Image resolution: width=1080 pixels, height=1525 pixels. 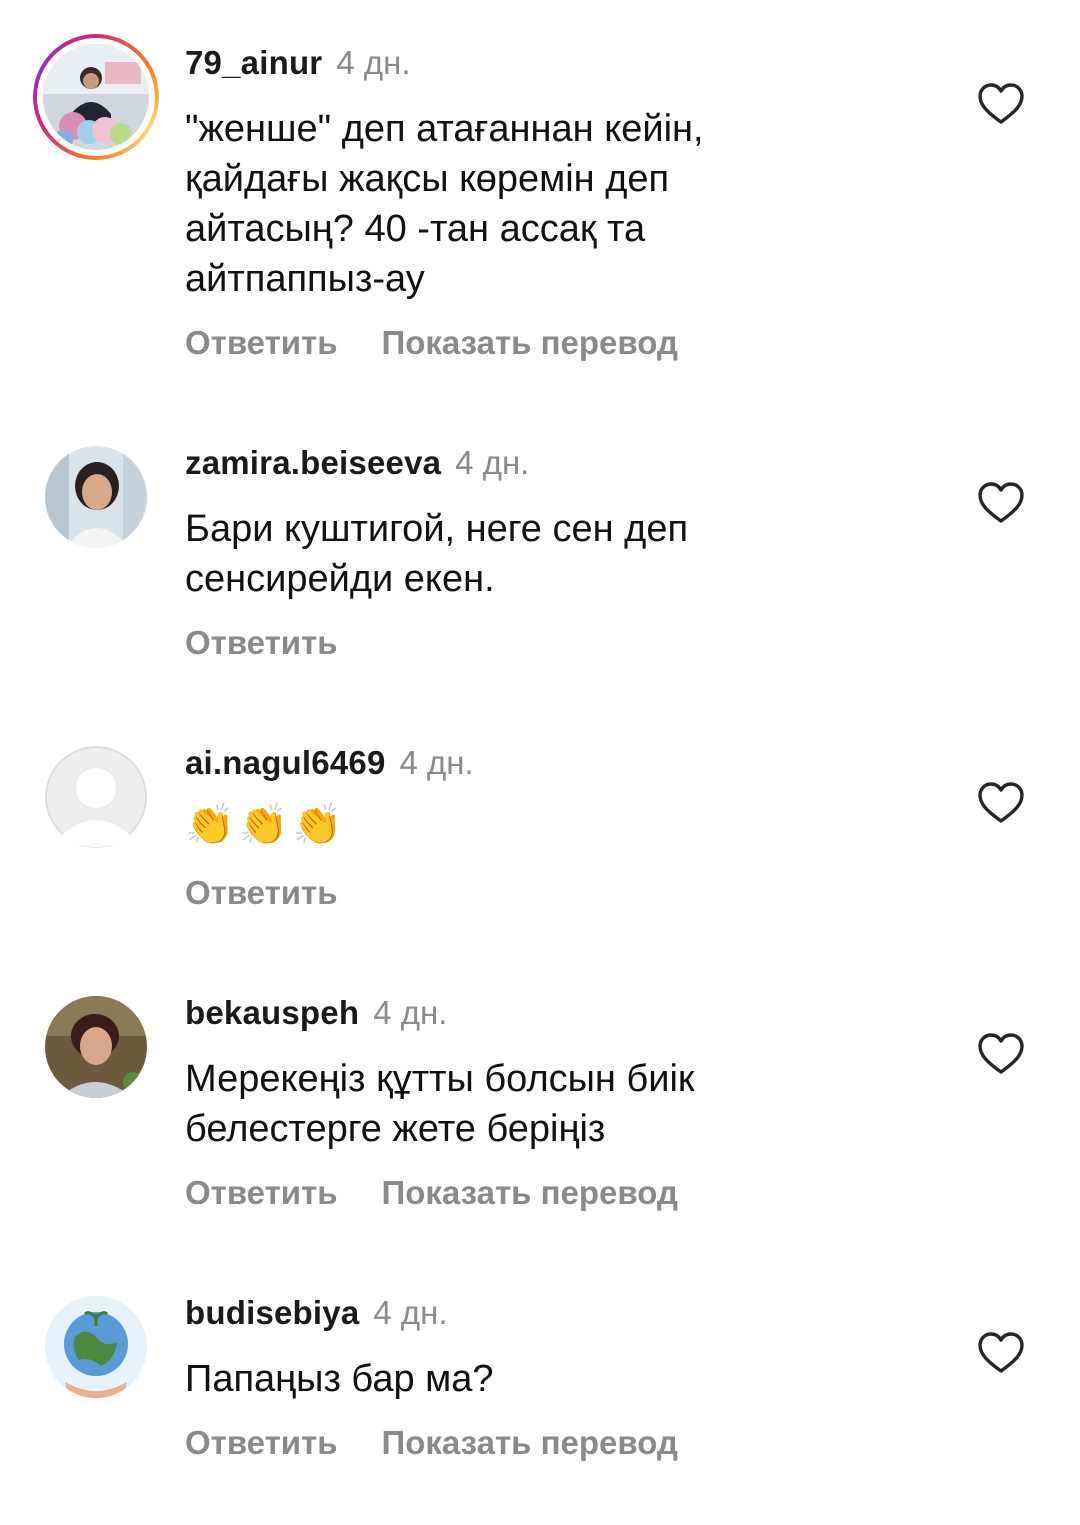 I want to click on default-user-icon, so click(x=96, y=797).